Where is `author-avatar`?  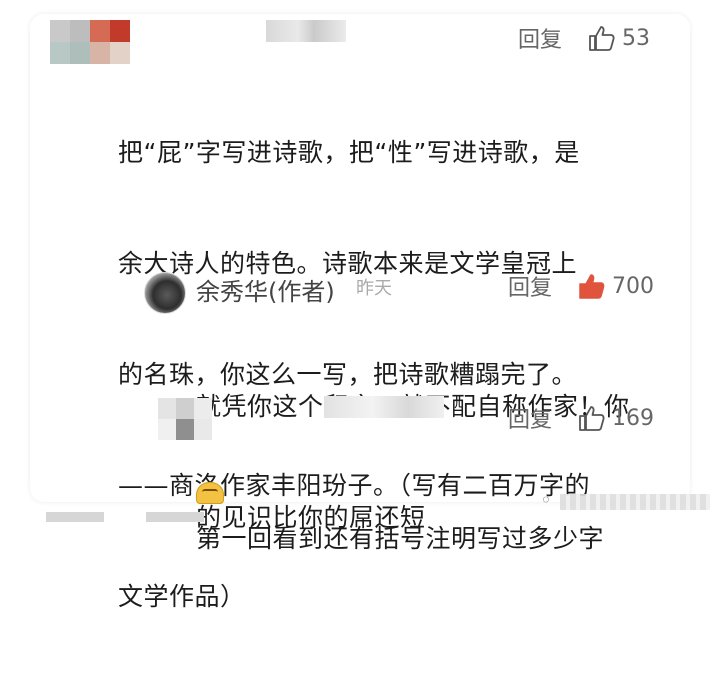 author-avatar is located at coordinates (165, 293).